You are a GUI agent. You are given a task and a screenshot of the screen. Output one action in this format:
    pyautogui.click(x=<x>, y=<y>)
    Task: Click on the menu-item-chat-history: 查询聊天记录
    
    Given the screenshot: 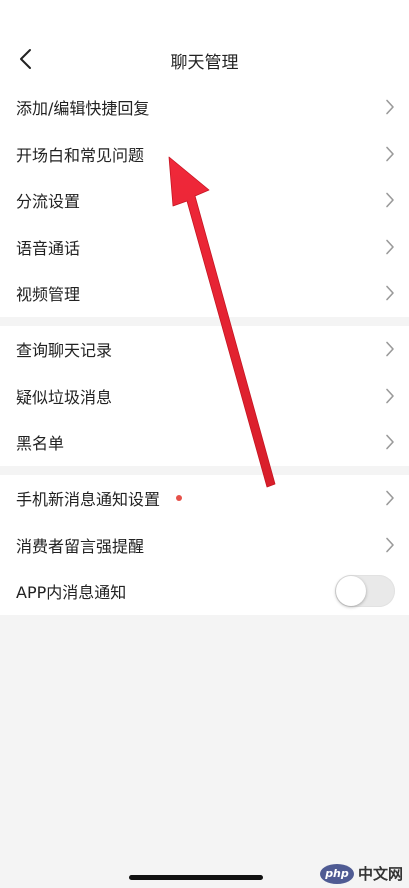 What is the action you would take?
    pyautogui.click(x=204, y=349)
    